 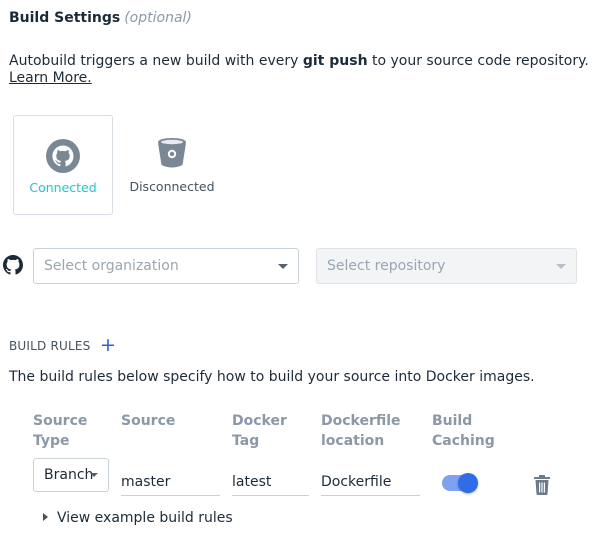 I want to click on docker-tag-field: latest, so click(x=270, y=483).